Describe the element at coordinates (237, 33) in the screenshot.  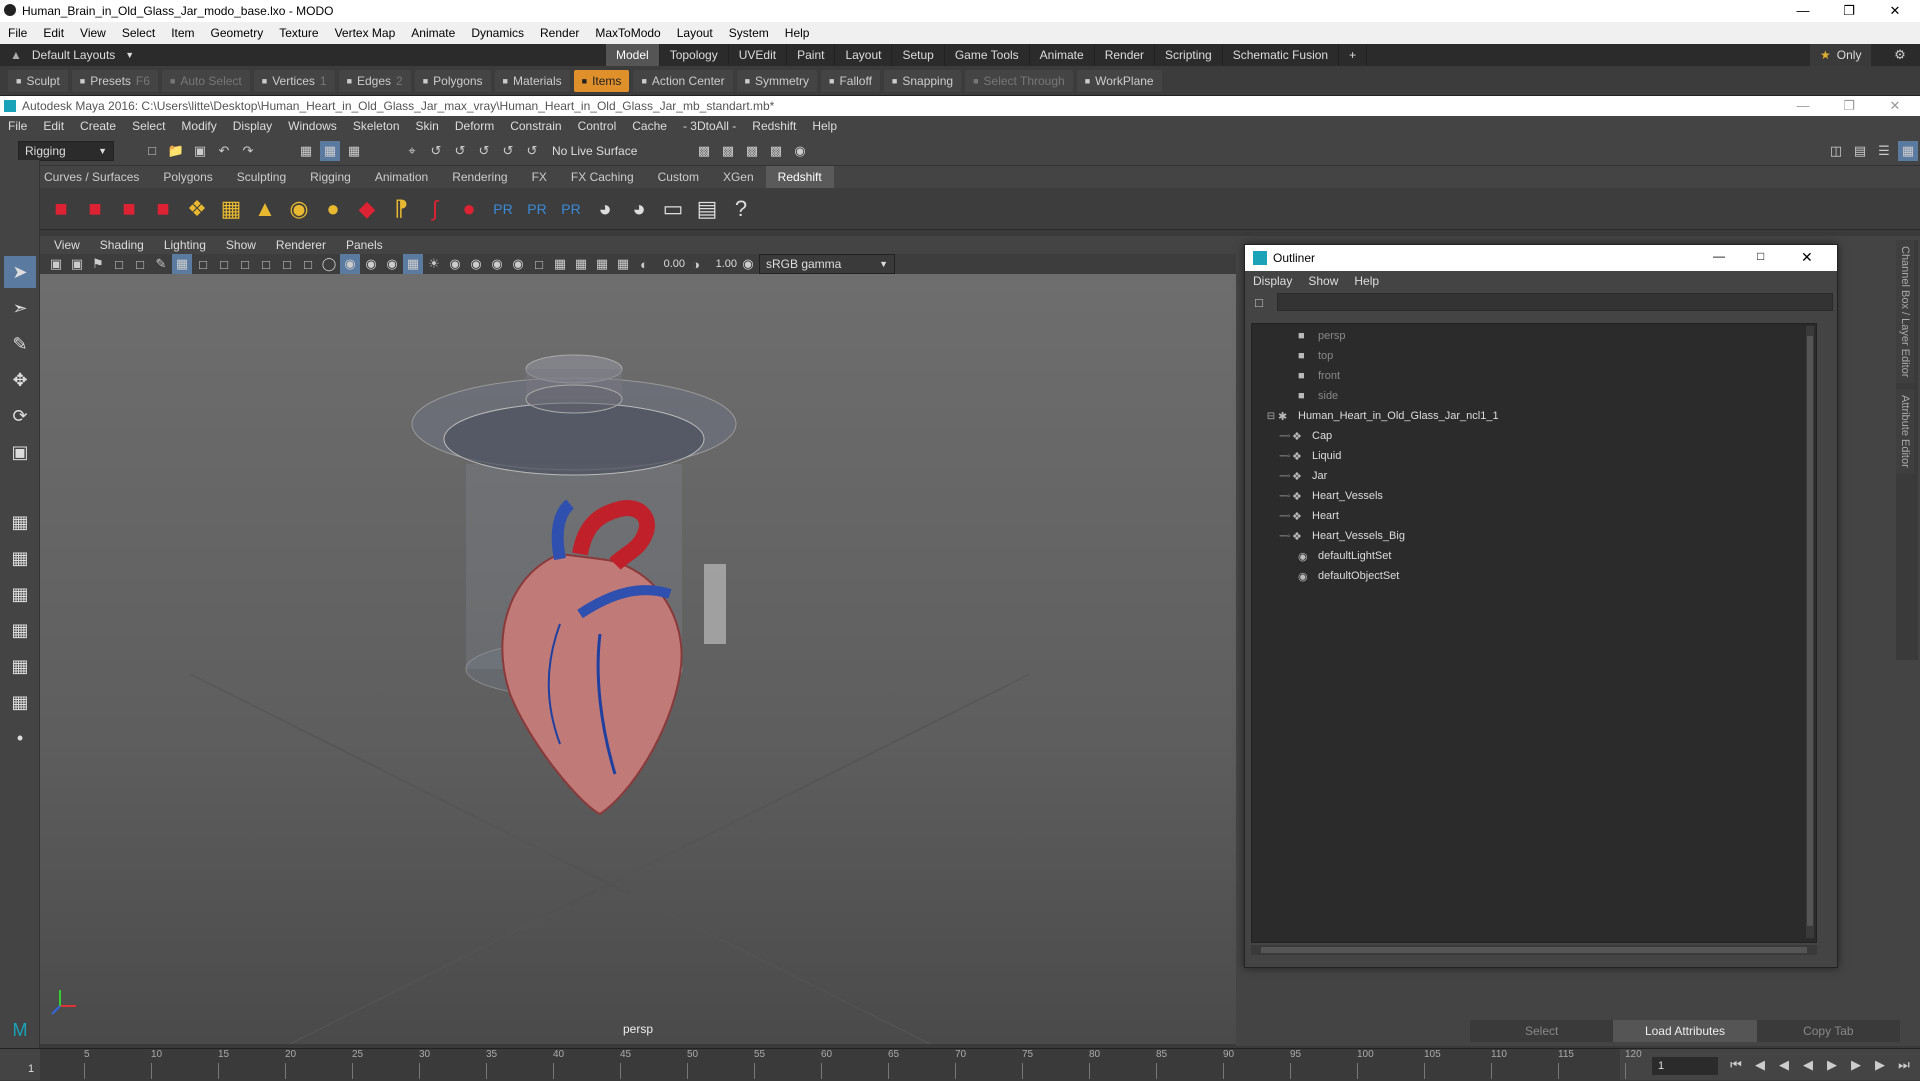
I see `modo-menu-geometry: Geometry` at that location.